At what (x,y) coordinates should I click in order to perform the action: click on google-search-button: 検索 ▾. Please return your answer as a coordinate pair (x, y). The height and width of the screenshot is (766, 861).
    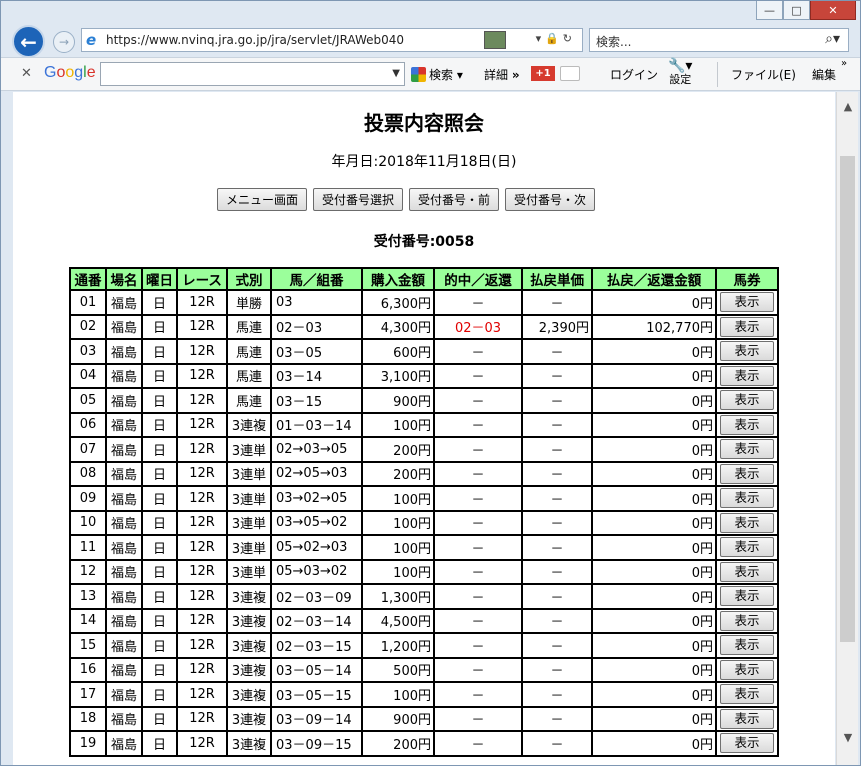
    Looking at the image, I should click on (437, 74).